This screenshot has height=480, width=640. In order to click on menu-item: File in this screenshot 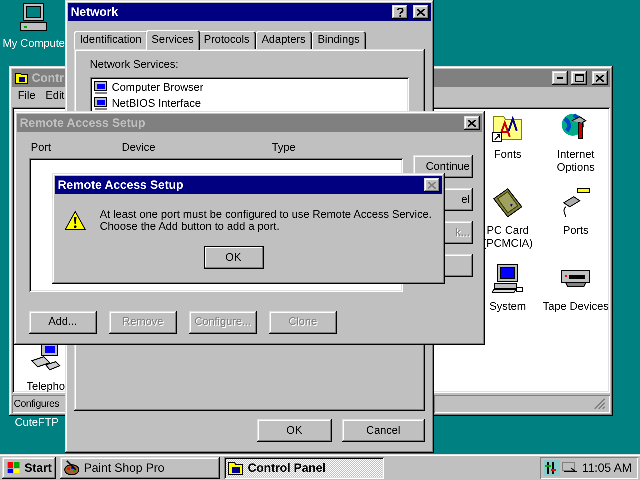, I will do `click(27, 96)`.